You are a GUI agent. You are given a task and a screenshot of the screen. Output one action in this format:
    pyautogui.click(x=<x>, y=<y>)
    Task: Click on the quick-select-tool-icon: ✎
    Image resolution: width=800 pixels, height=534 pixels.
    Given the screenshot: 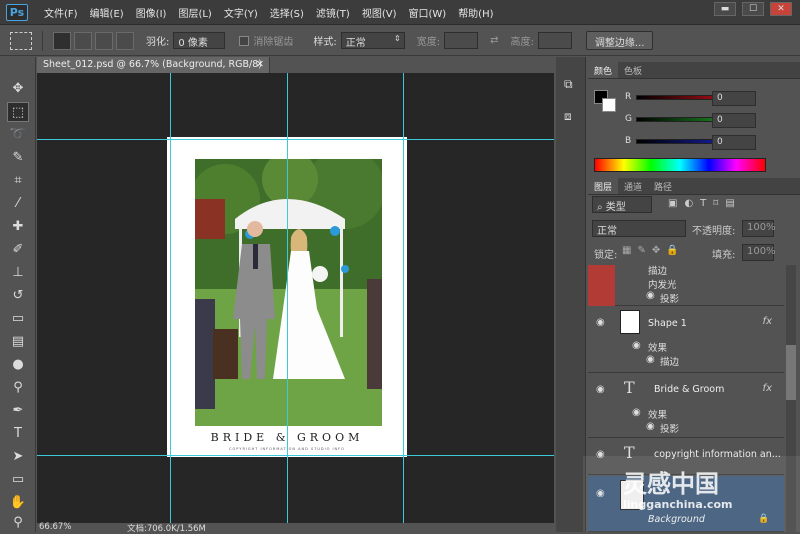 What is the action you would take?
    pyautogui.click(x=18, y=158)
    